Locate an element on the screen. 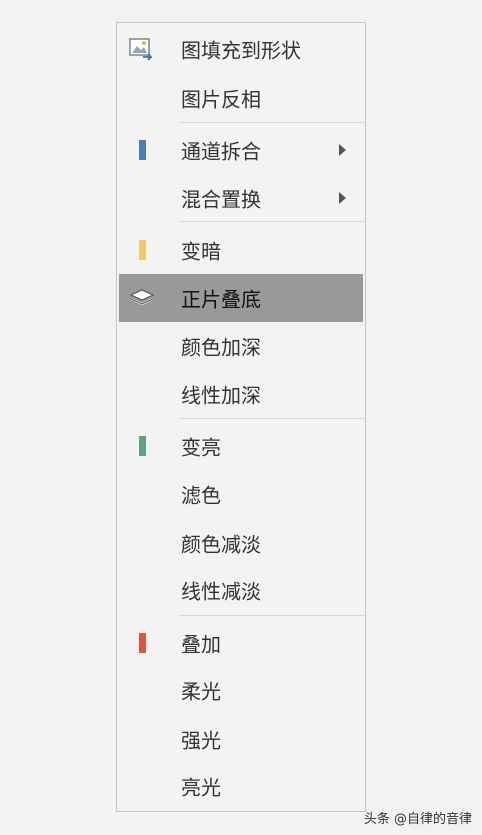 This screenshot has width=482, height=835. menu-item-blend-replace: 混合置换 is located at coordinates (241, 198).